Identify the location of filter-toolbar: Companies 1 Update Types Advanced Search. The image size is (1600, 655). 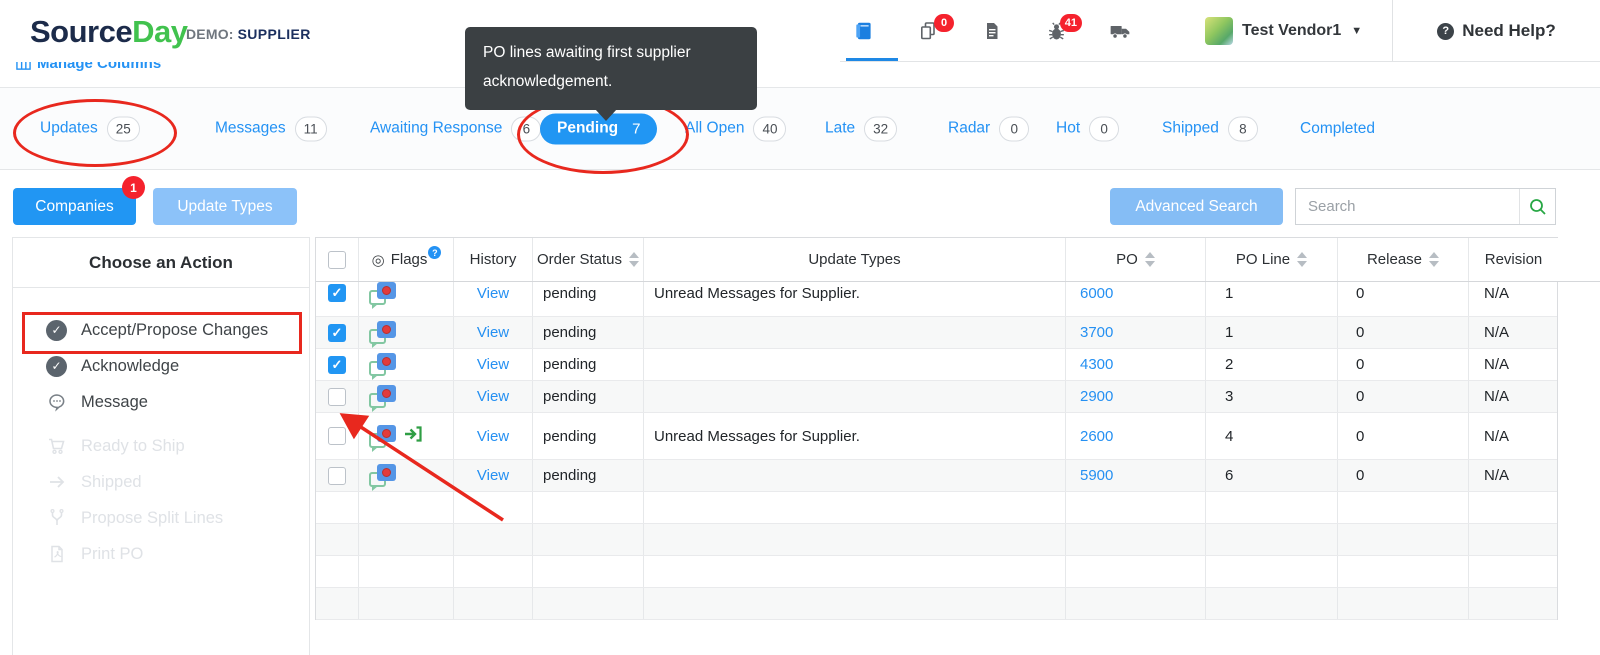
(800, 203).